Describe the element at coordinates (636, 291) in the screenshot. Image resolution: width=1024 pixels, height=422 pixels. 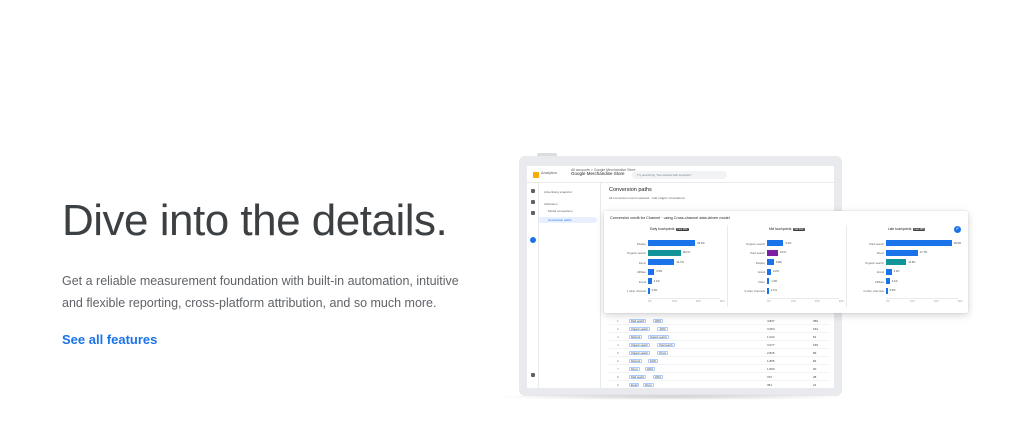
I see `bar-label: 1 other channel` at that location.